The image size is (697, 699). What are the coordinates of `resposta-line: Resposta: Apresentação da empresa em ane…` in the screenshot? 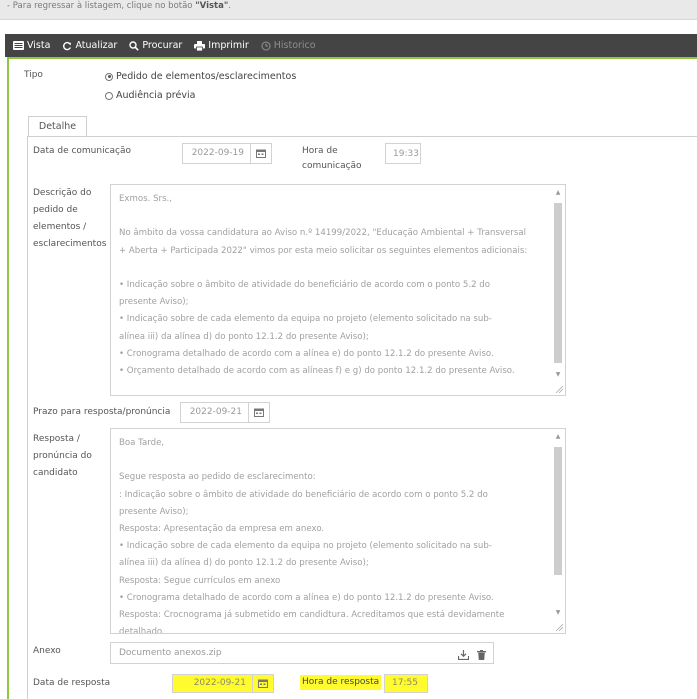 It's located at (222, 529).